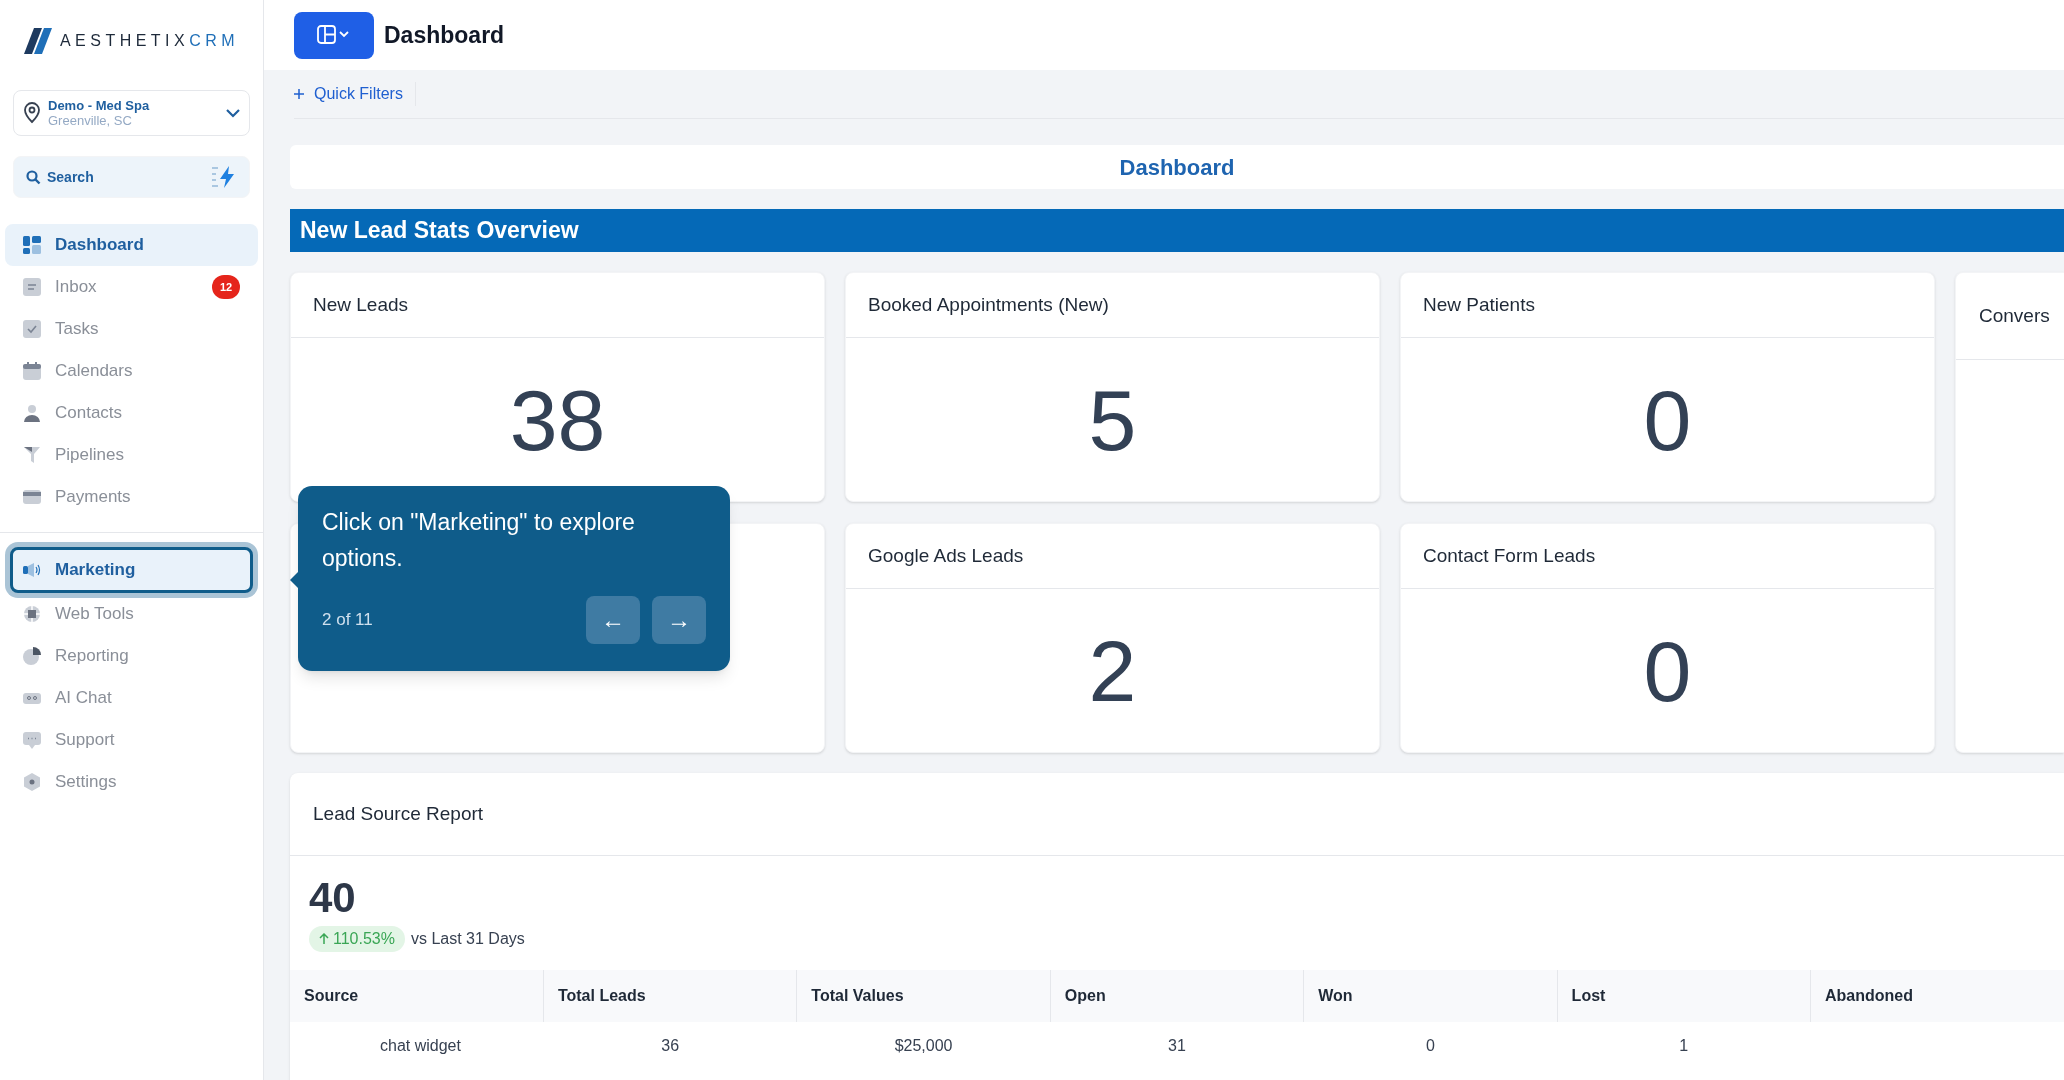  Describe the element at coordinates (420, 1045) in the screenshot. I see `table-cell: chat widget` at that location.